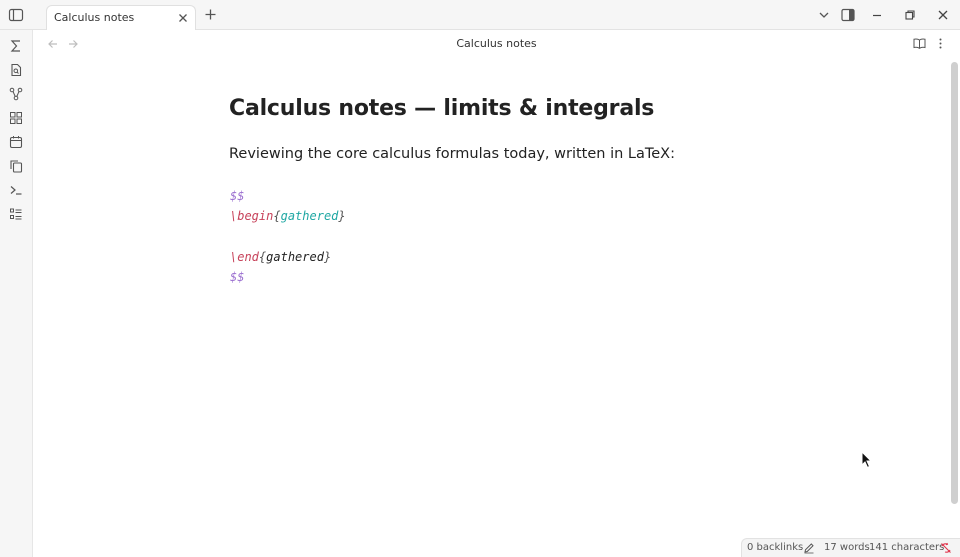 The image size is (960, 557). I want to click on latex-begin-line: \begin{gathered}, so click(288, 216).